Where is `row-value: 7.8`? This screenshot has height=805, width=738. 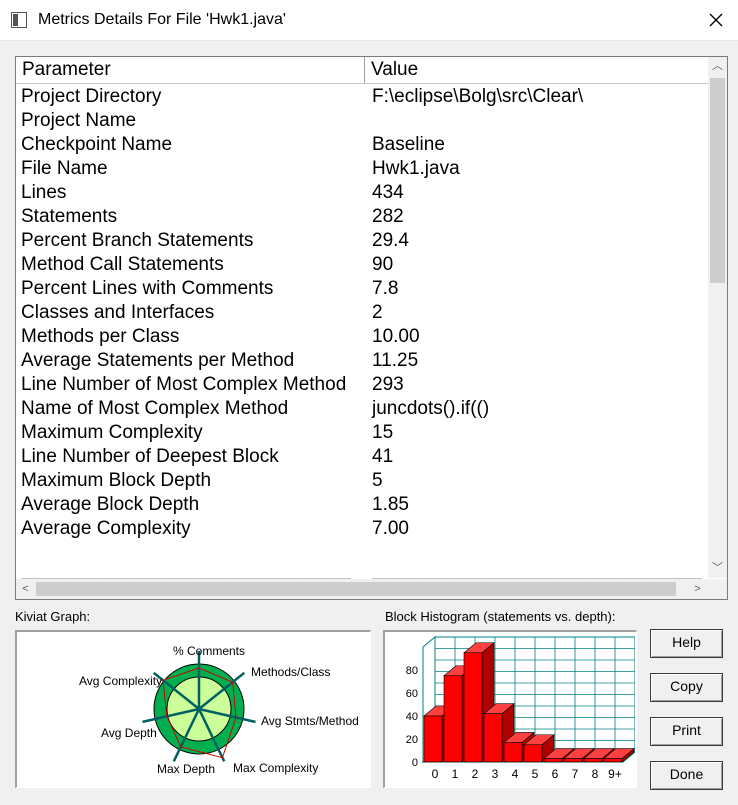 row-value: 7.8 is located at coordinates (385, 288).